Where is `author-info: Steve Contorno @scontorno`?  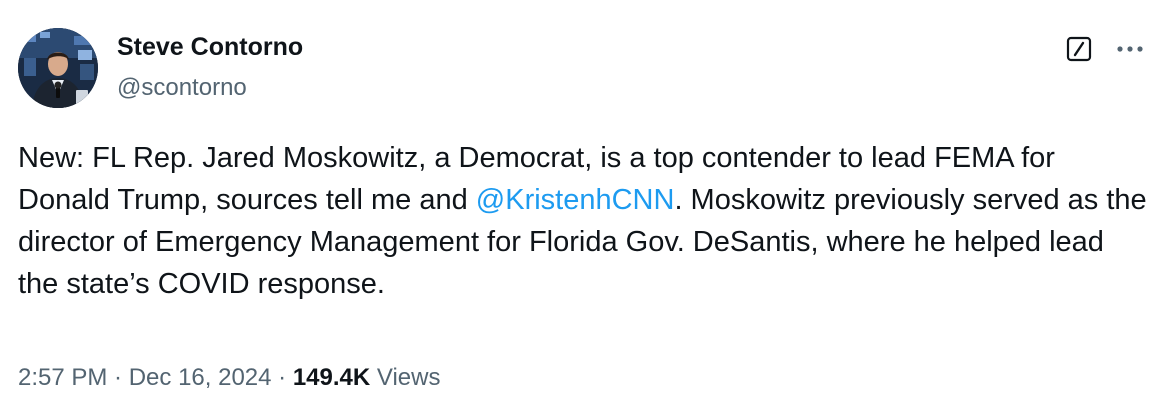
author-info: Steve Contorno @scontorno is located at coordinates (210, 67).